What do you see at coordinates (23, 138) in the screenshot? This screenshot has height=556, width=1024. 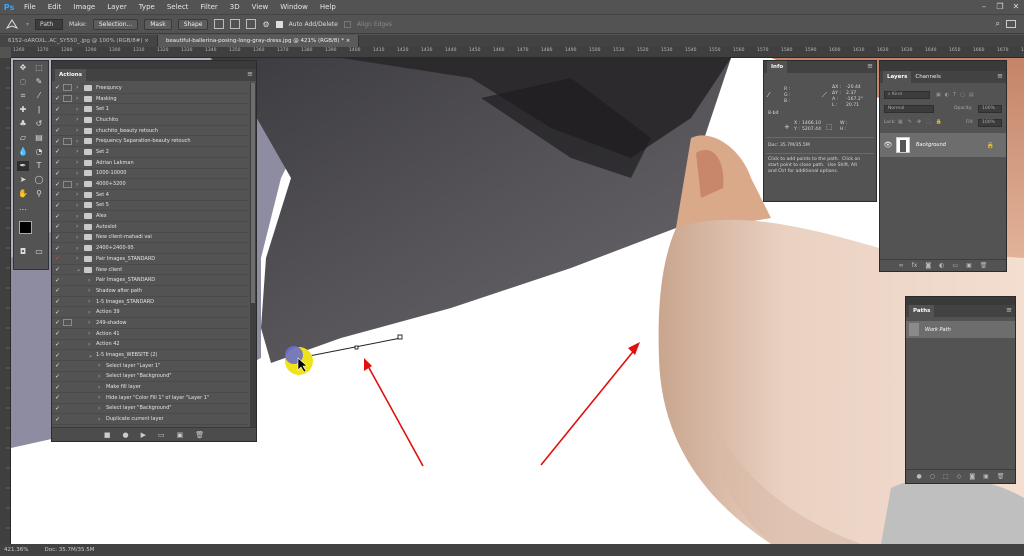 I see `eraser-tool-icon: ▱` at bounding box center [23, 138].